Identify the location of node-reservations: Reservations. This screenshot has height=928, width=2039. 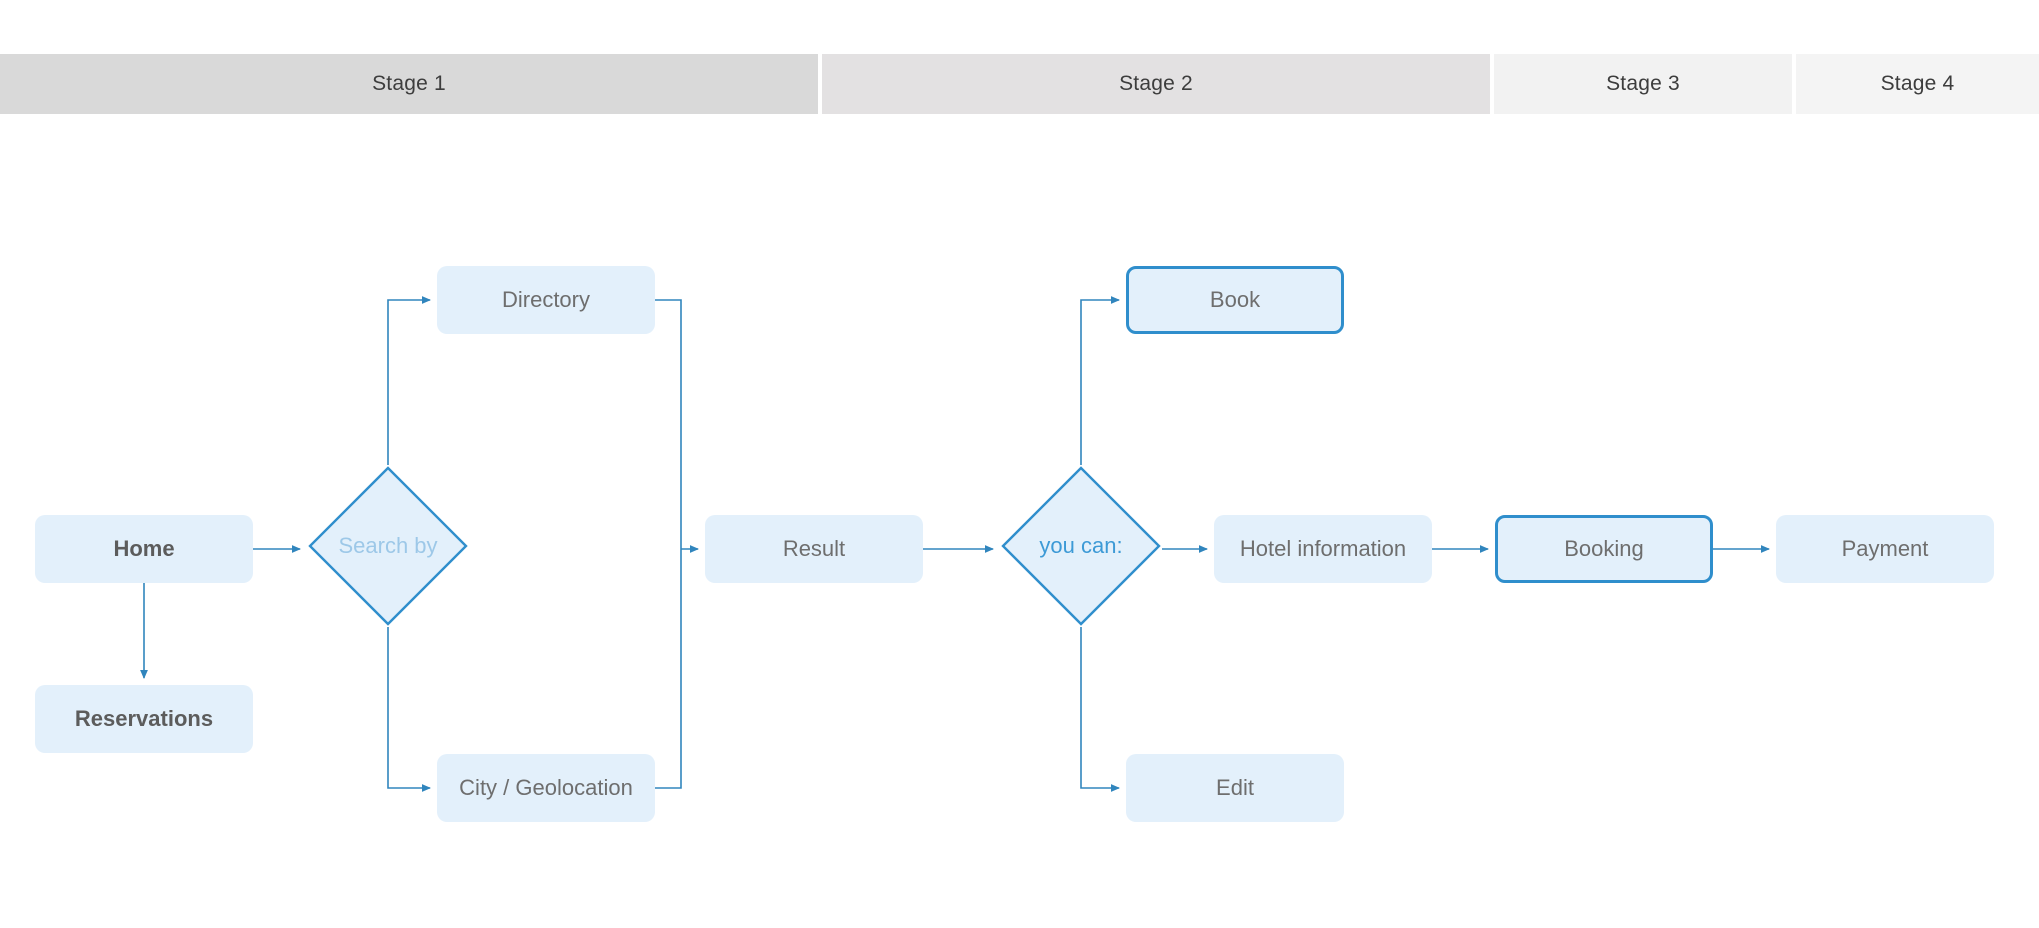
(144, 719).